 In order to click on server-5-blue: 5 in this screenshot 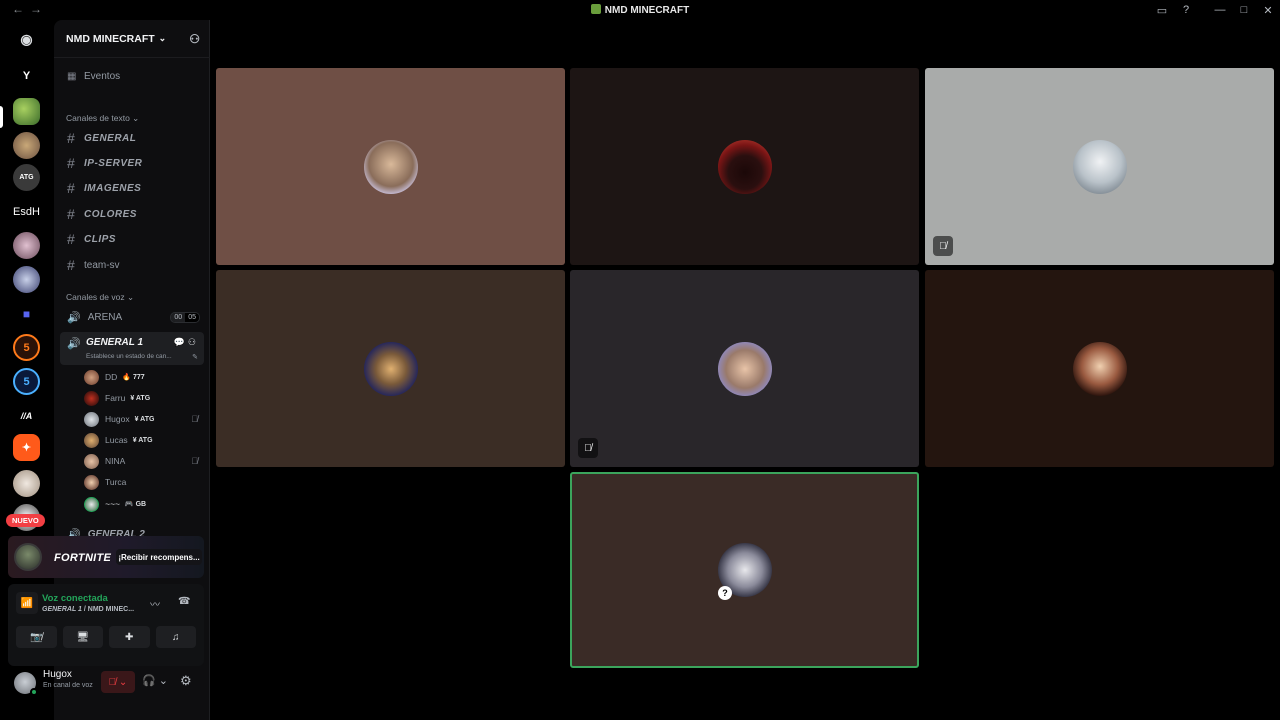, I will do `click(26, 381)`.